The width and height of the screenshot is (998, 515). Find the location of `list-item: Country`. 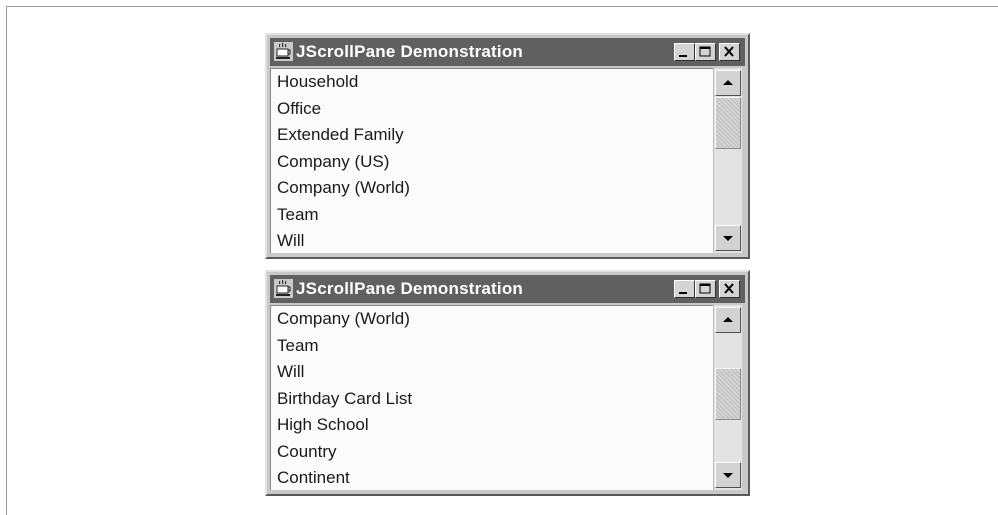

list-item: Country is located at coordinates (492, 452).